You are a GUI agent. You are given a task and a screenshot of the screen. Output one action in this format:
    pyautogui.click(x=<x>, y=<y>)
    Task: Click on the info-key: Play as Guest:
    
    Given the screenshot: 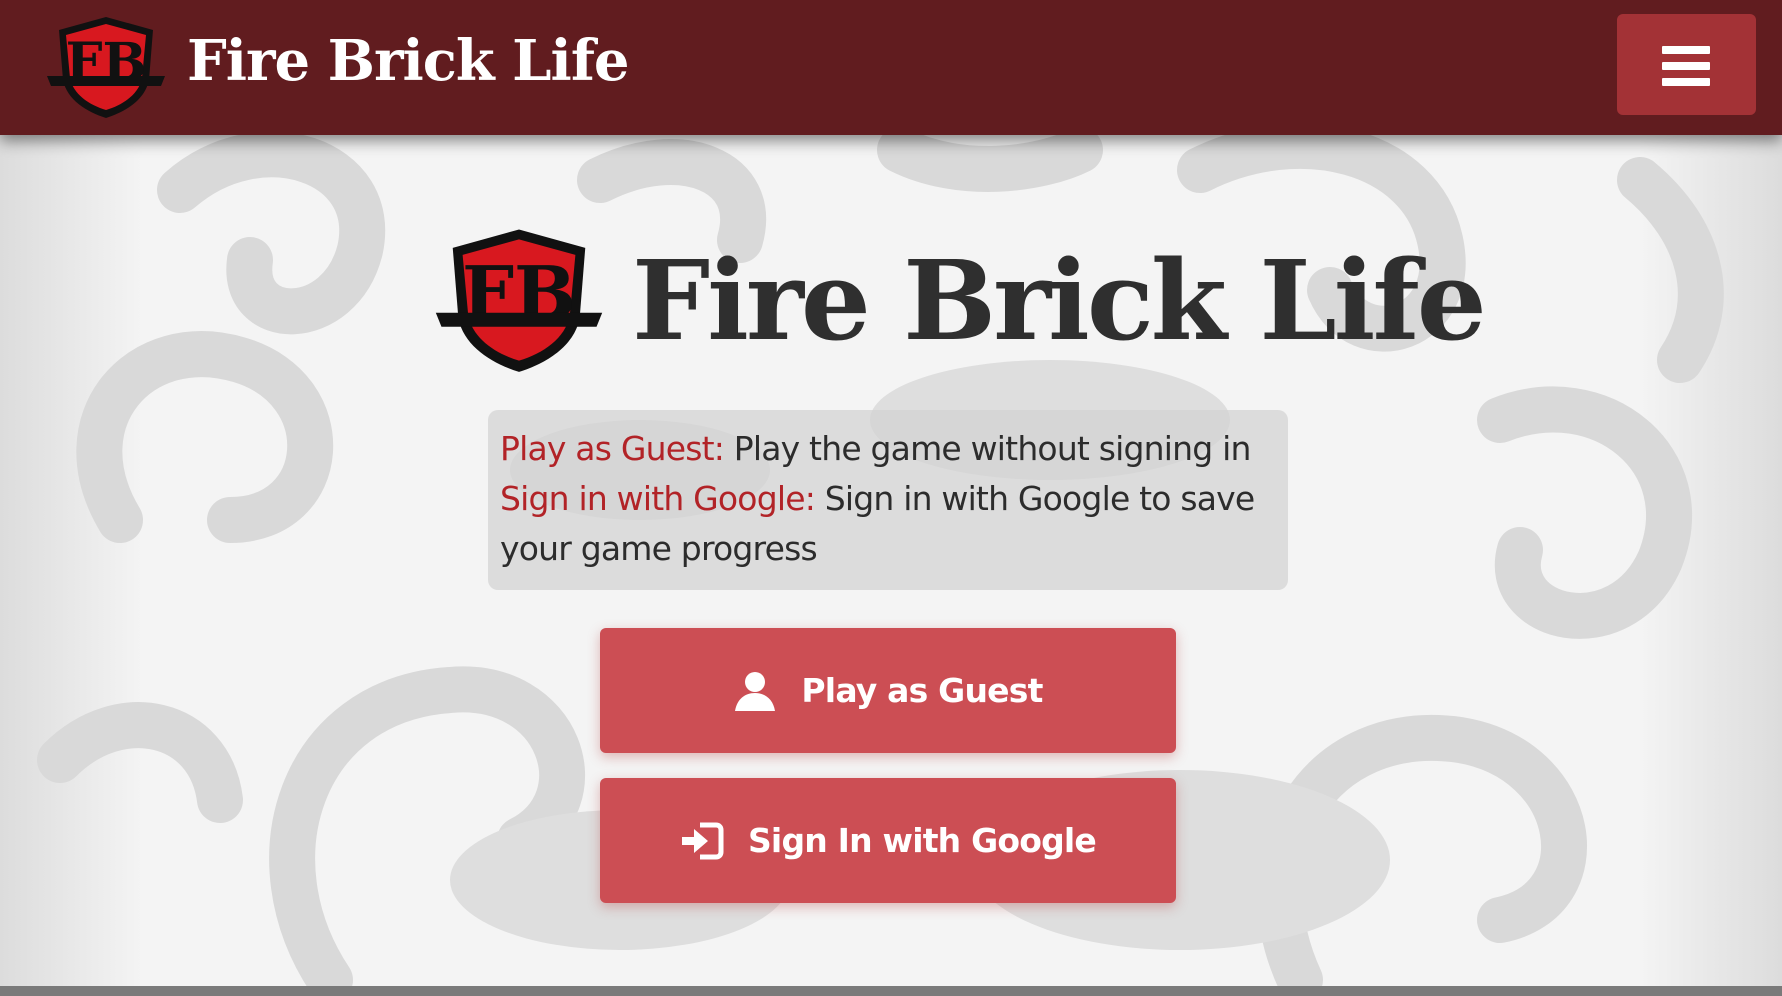 What is the action you would take?
    pyautogui.click(x=612, y=448)
    